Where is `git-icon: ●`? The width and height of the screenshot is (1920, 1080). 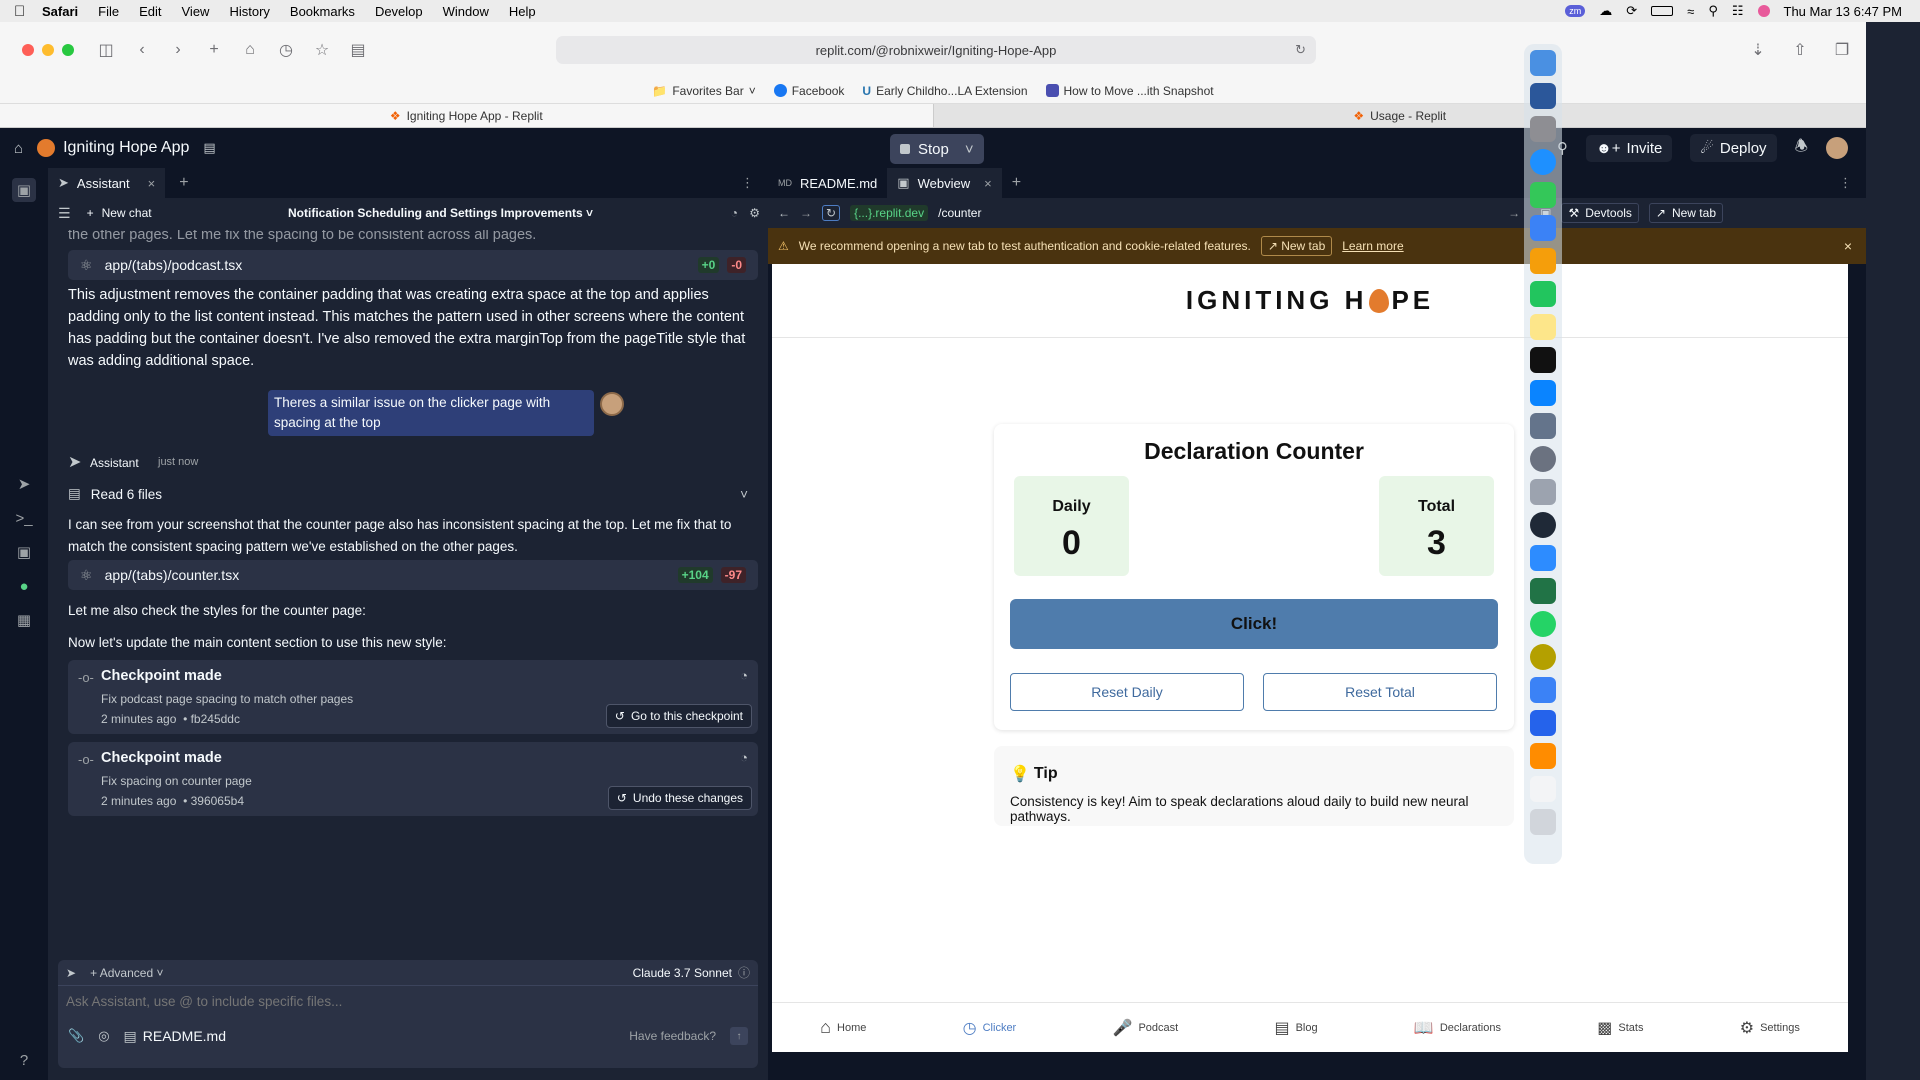
git-icon: ● is located at coordinates (24, 586).